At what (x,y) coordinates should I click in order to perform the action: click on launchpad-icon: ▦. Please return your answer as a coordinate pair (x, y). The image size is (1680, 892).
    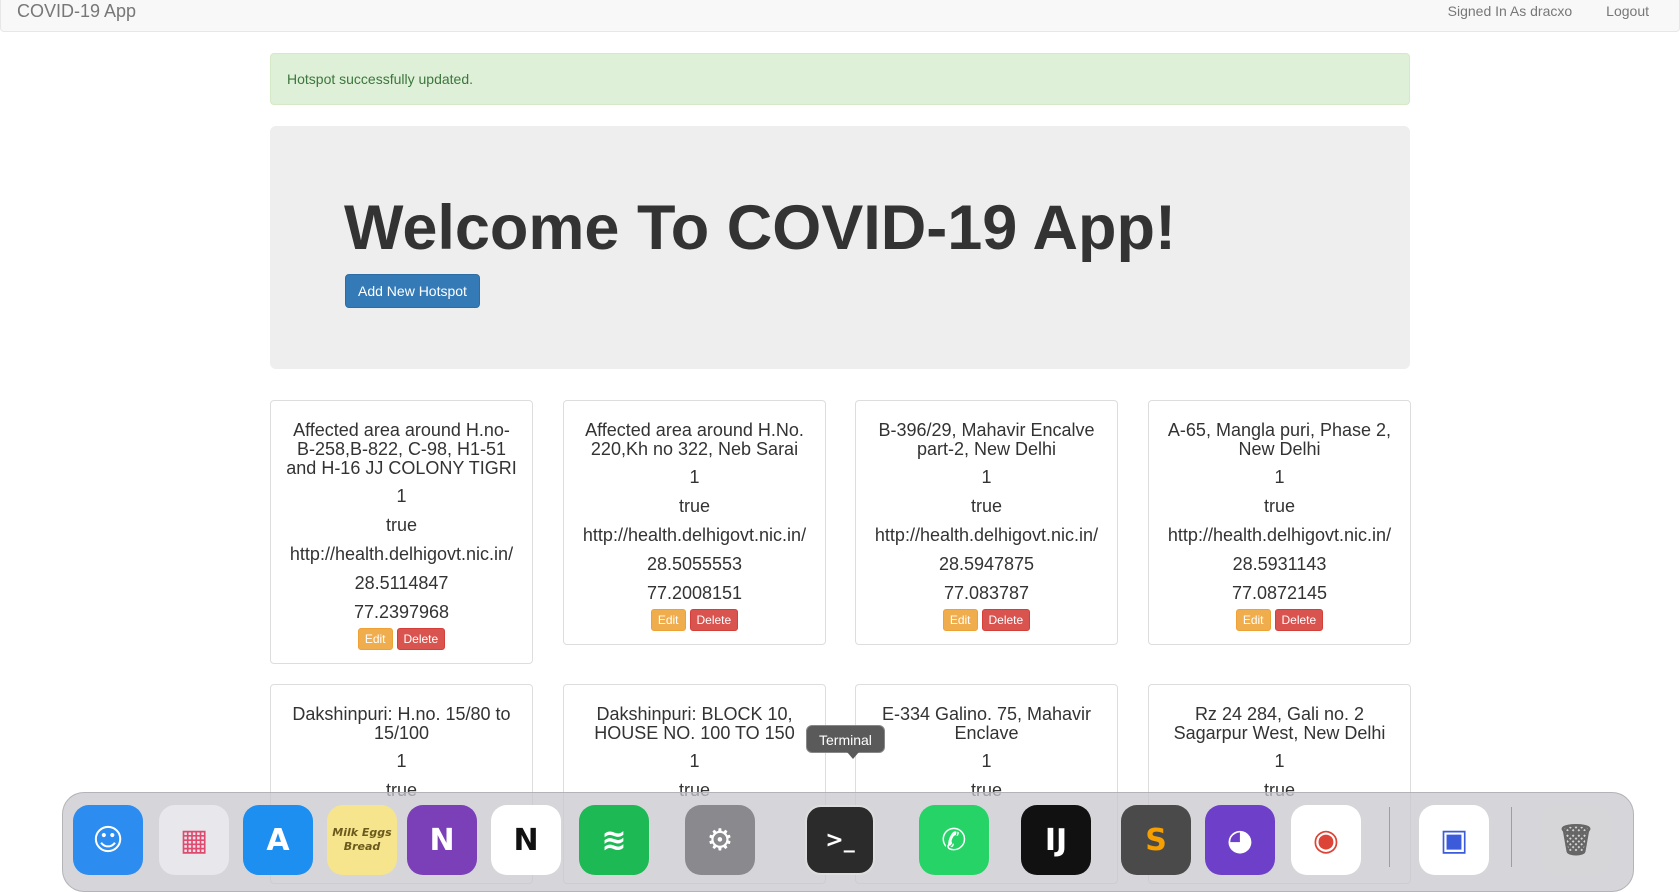
    Looking at the image, I should click on (194, 840).